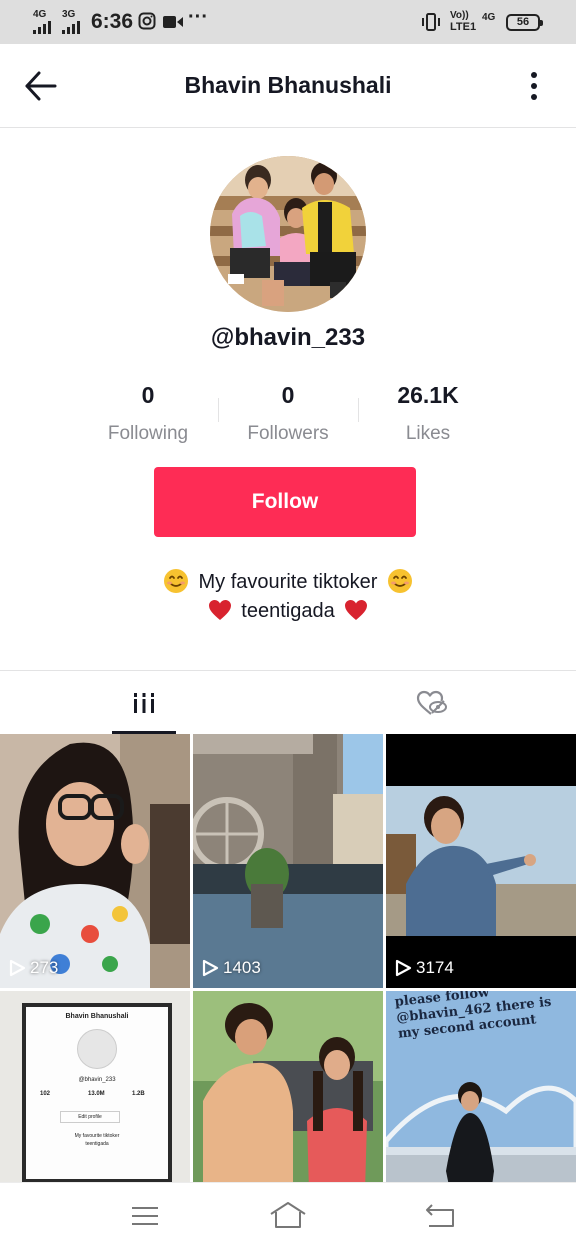 The width and height of the screenshot is (576, 1248). Describe the element at coordinates (97, 1144) in the screenshot. I see `thumb-bio: teentigada` at that location.